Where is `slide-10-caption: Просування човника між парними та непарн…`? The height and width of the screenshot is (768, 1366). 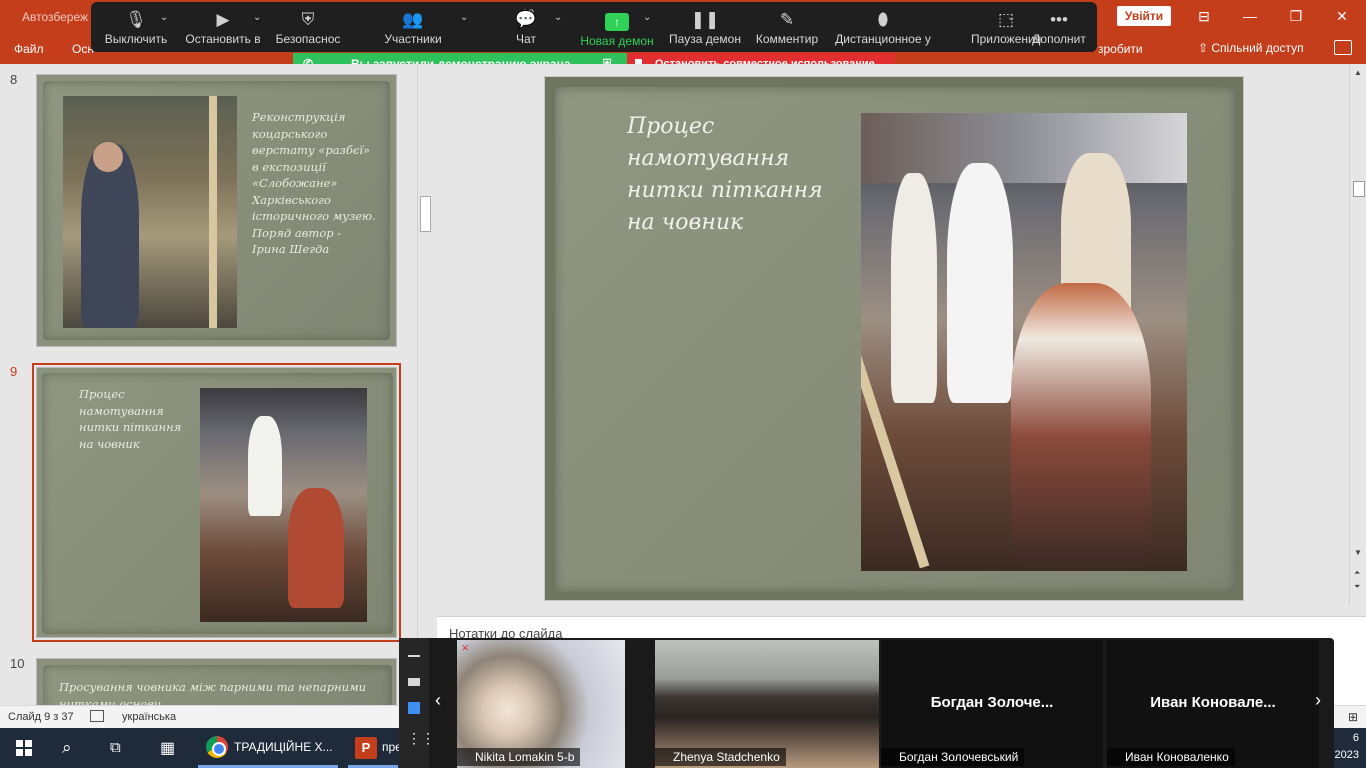 slide-10-caption: Просування човника між парними та непарн… is located at coordinates (213, 692).